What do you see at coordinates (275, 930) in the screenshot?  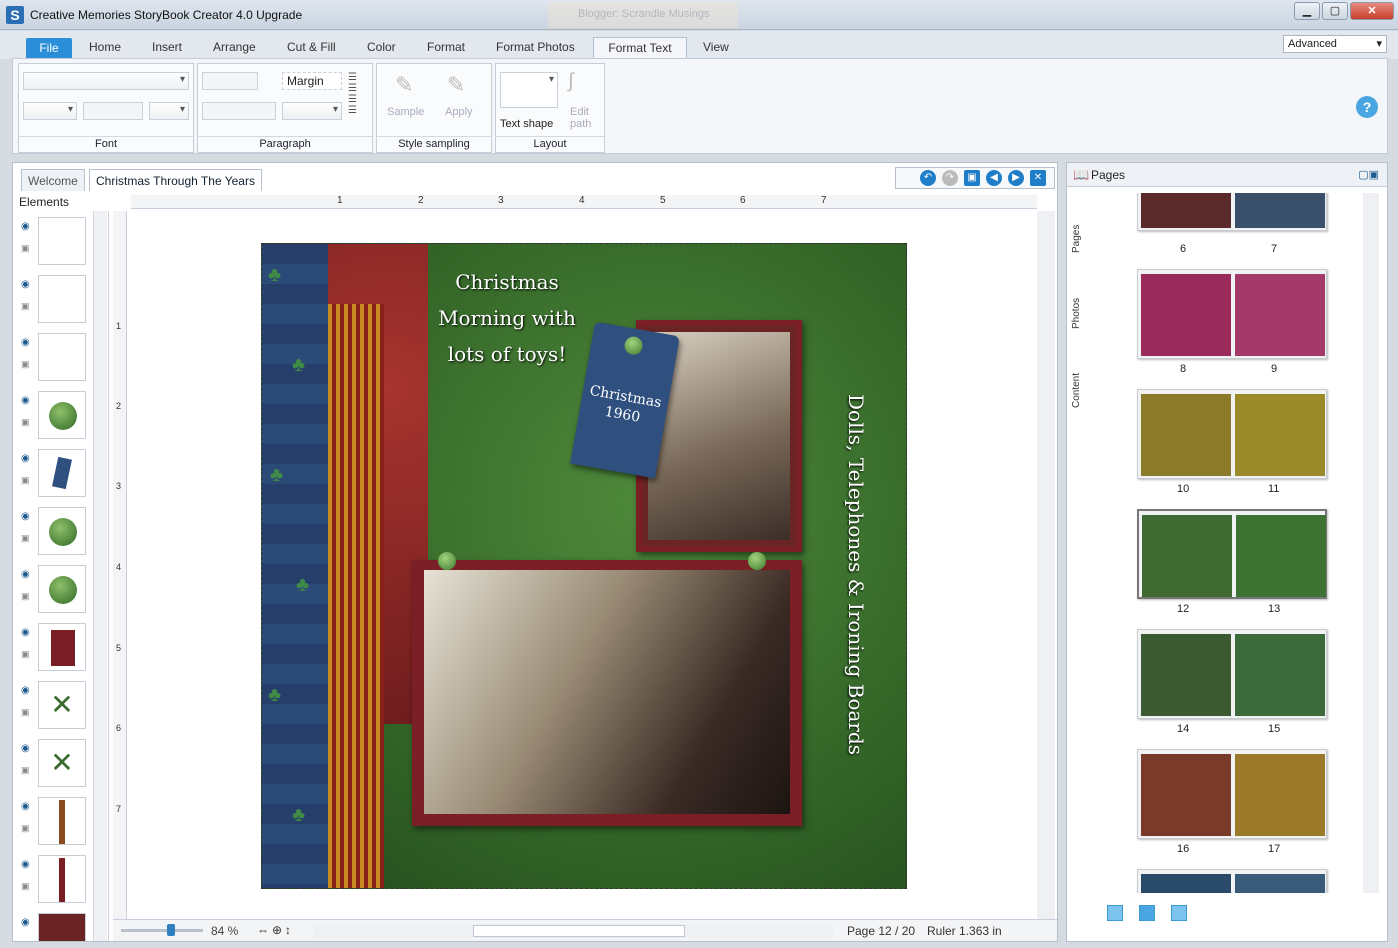 I see `fit-buttons: ⇔⊕↕` at bounding box center [275, 930].